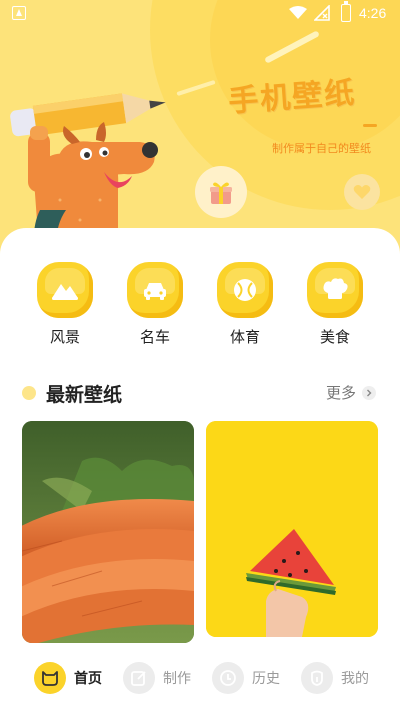 This screenshot has width=400, height=711. What do you see at coordinates (244, 337) in the screenshot?
I see `category-label: 体育` at bounding box center [244, 337].